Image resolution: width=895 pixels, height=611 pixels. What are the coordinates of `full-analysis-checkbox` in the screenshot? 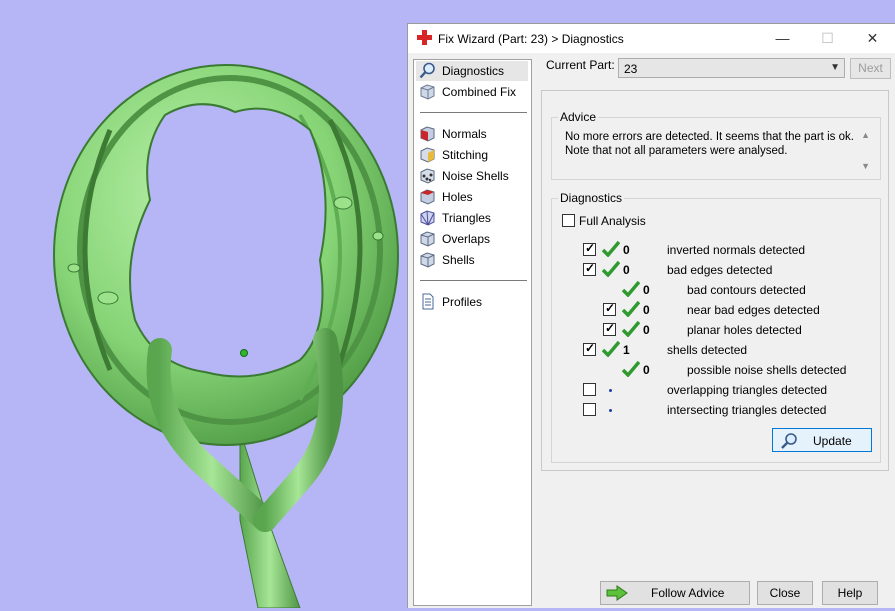 It's located at (568, 220).